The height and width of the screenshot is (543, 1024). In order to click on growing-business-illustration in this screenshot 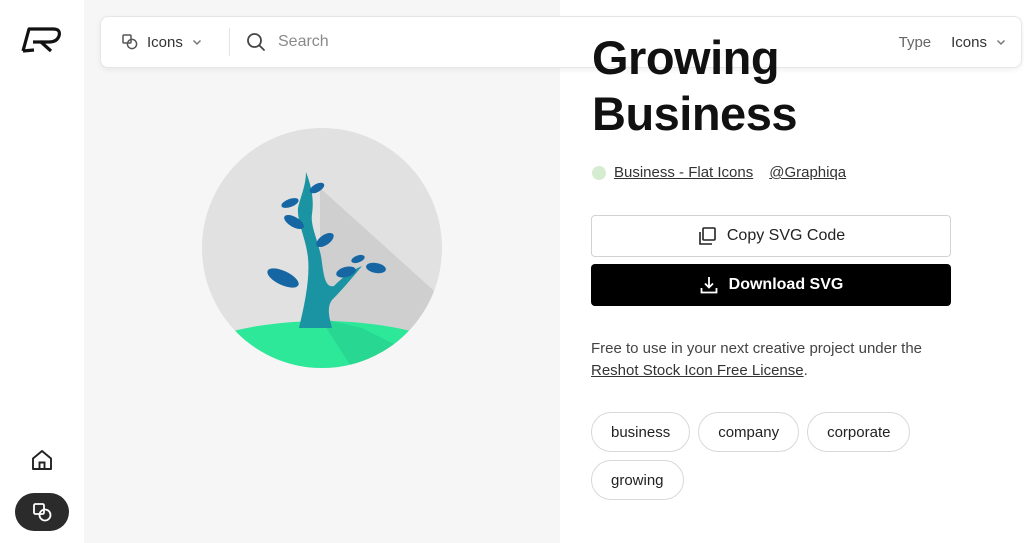, I will do `click(322, 248)`.